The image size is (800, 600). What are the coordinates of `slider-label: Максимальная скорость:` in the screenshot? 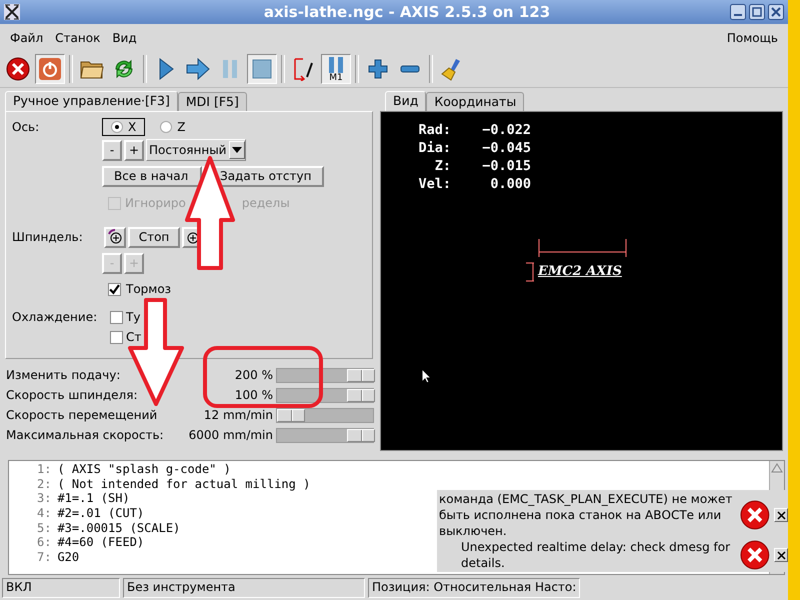 It's located at (85, 435).